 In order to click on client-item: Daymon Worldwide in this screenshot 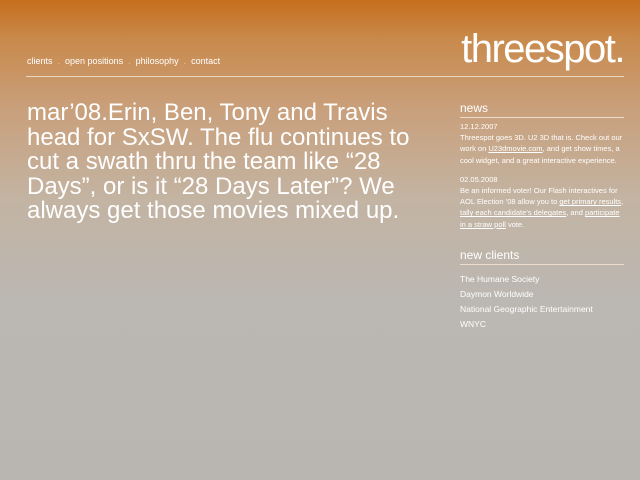, I will do `click(497, 293)`.